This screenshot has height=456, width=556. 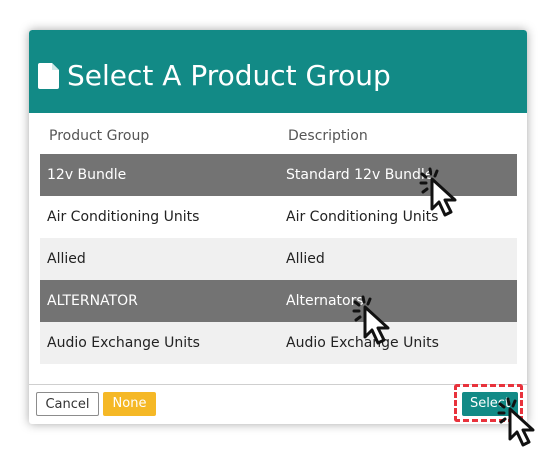 What do you see at coordinates (99, 136) in the screenshot?
I see `column-header-product-group: Product Group` at bounding box center [99, 136].